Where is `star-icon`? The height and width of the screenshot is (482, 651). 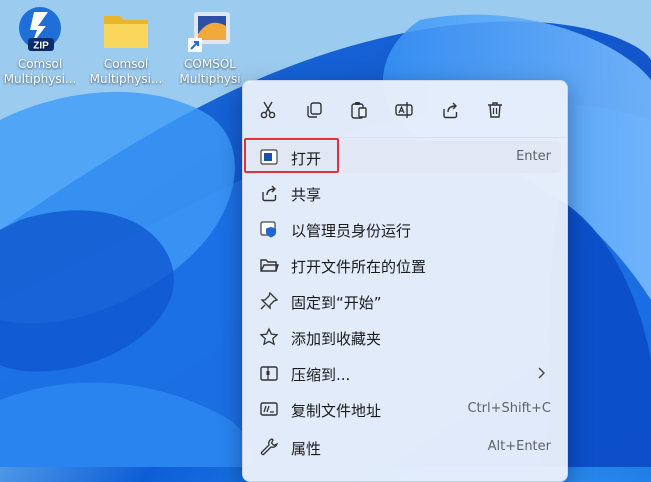 star-icon is located at coordinates (269, 337).